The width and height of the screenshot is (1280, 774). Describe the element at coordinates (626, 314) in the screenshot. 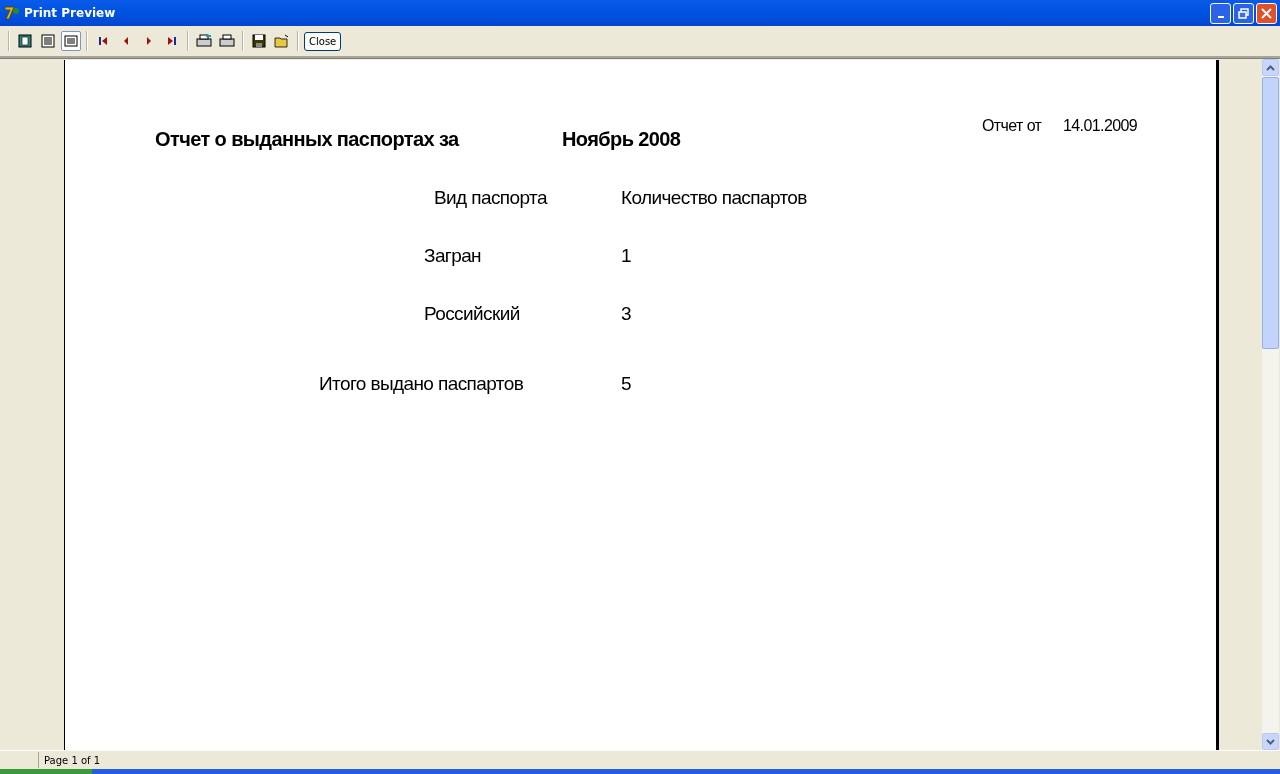

I see `passport-count: 3` at that location.